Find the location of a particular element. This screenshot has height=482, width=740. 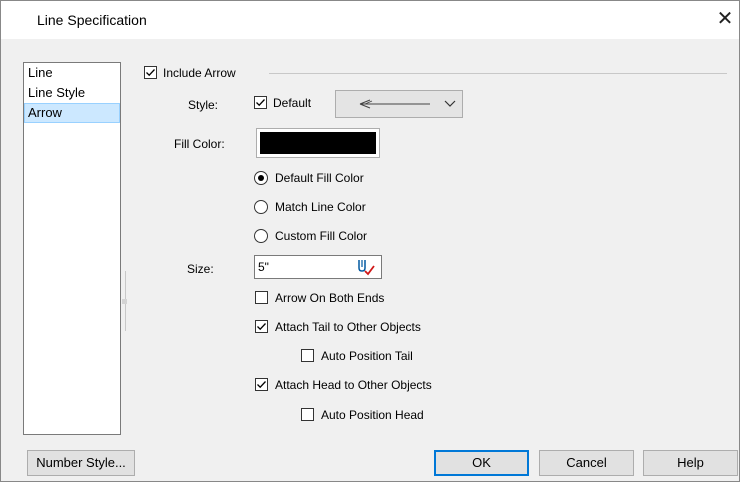

attach-tail-checkbox is located at coordinates (261, 326).